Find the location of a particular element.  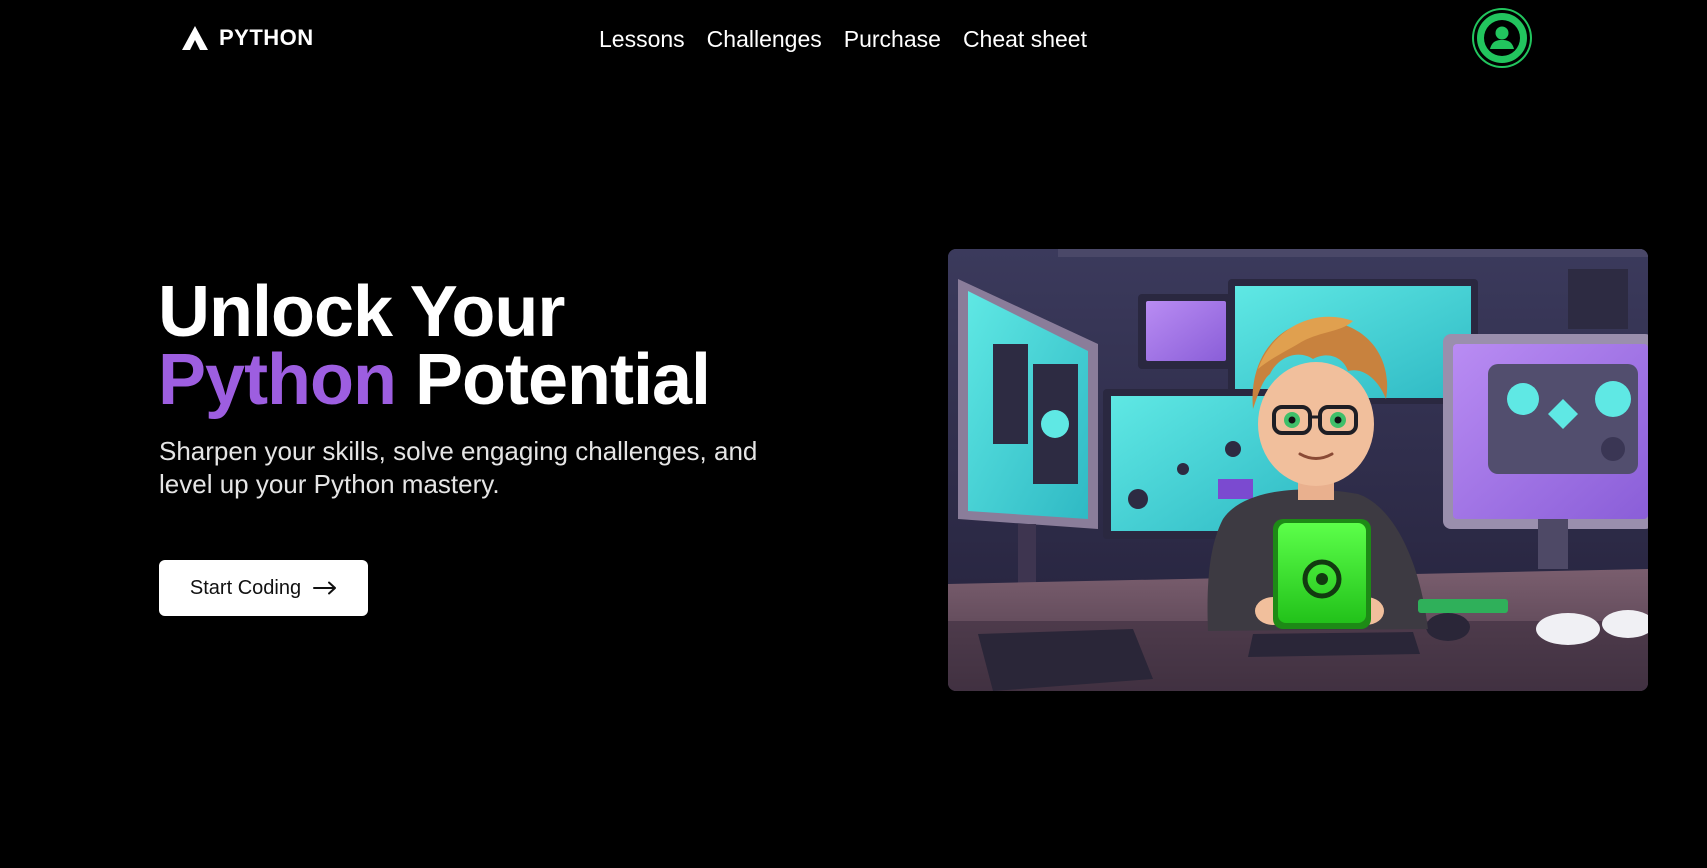

nav-link-lessons: Lessons is located at coordinates (642, 39).